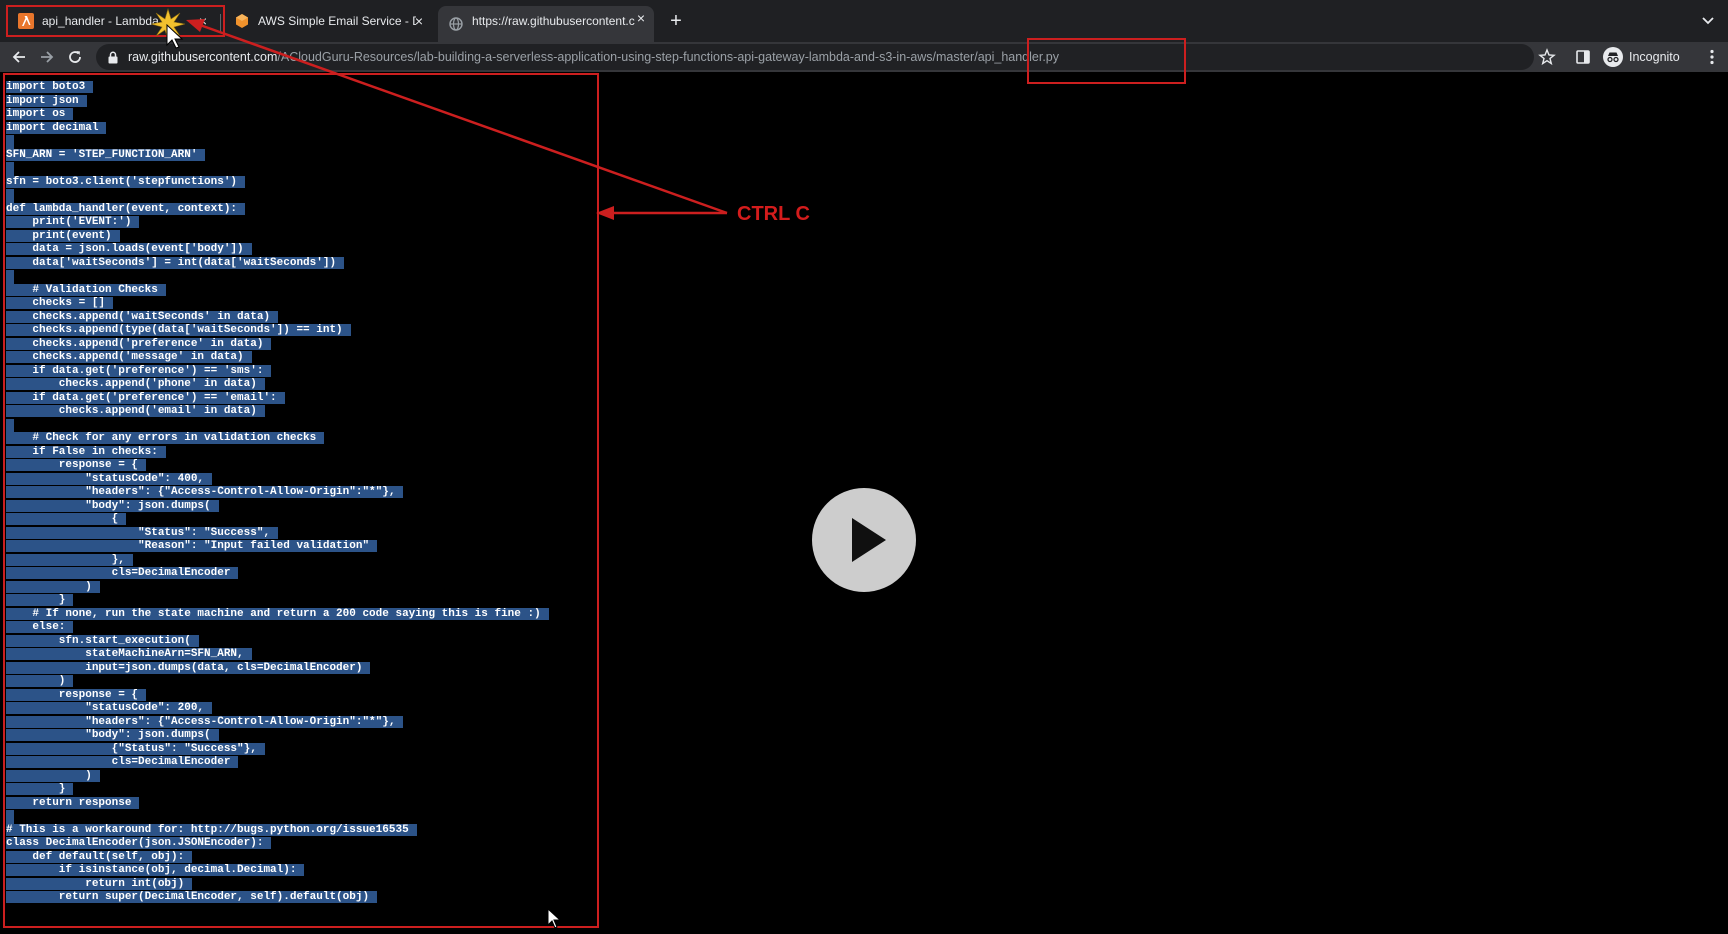  Describe the element at coordinates (242, 21) in the screenshot. I see `aws-ses-icon` at that location.